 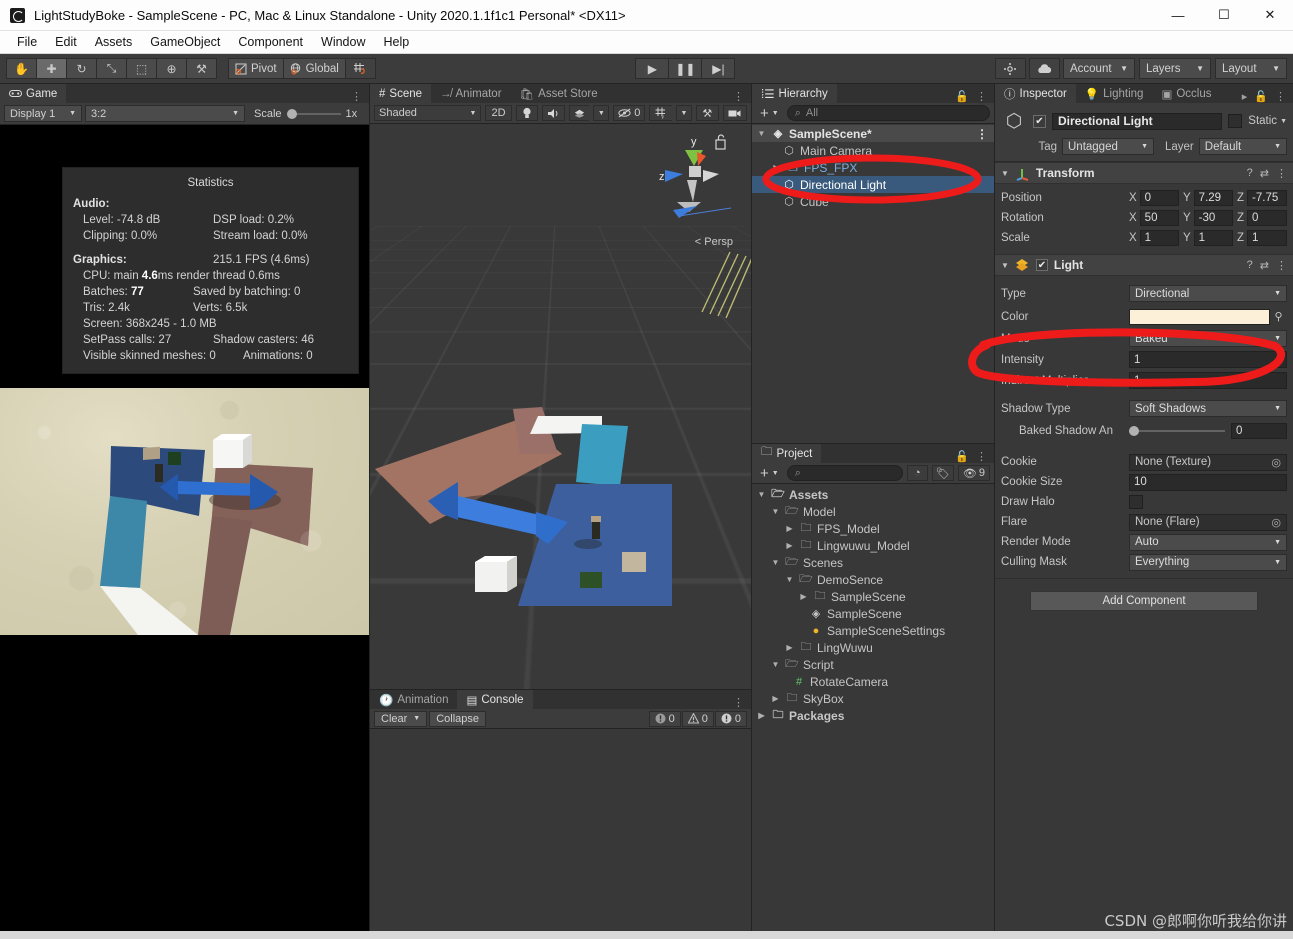 I want to click on tab-inspector: ⓘ Inspector, so click(x=1035, y=93).